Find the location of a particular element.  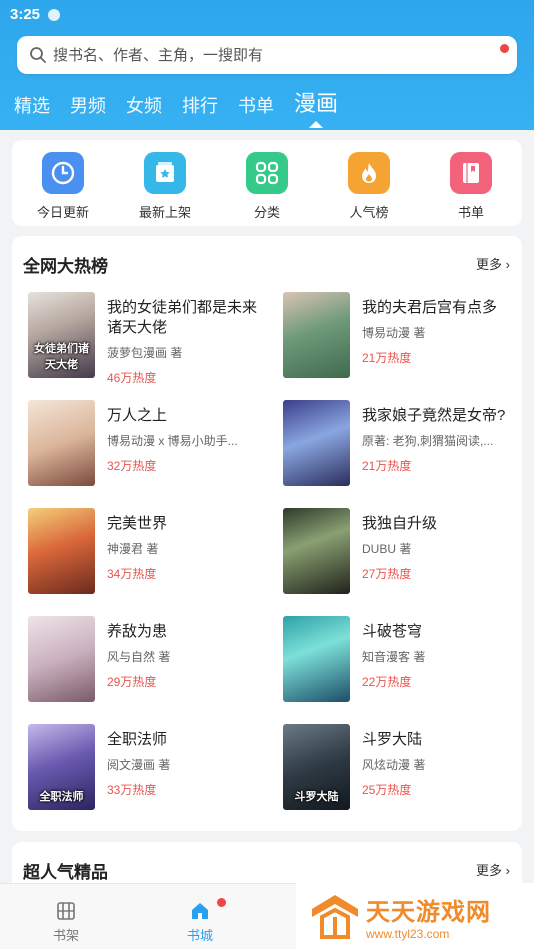

book-title: 万人之上 is located at coordinates (137, 415).